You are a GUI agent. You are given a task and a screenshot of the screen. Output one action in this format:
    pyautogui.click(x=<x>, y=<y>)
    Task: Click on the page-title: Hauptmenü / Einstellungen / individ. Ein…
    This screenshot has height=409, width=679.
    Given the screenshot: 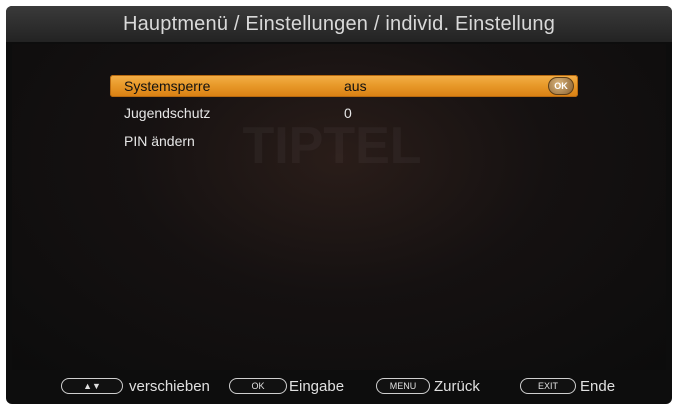 What is the action you would take?
    pyautogui.click(x=339, y=23)
    